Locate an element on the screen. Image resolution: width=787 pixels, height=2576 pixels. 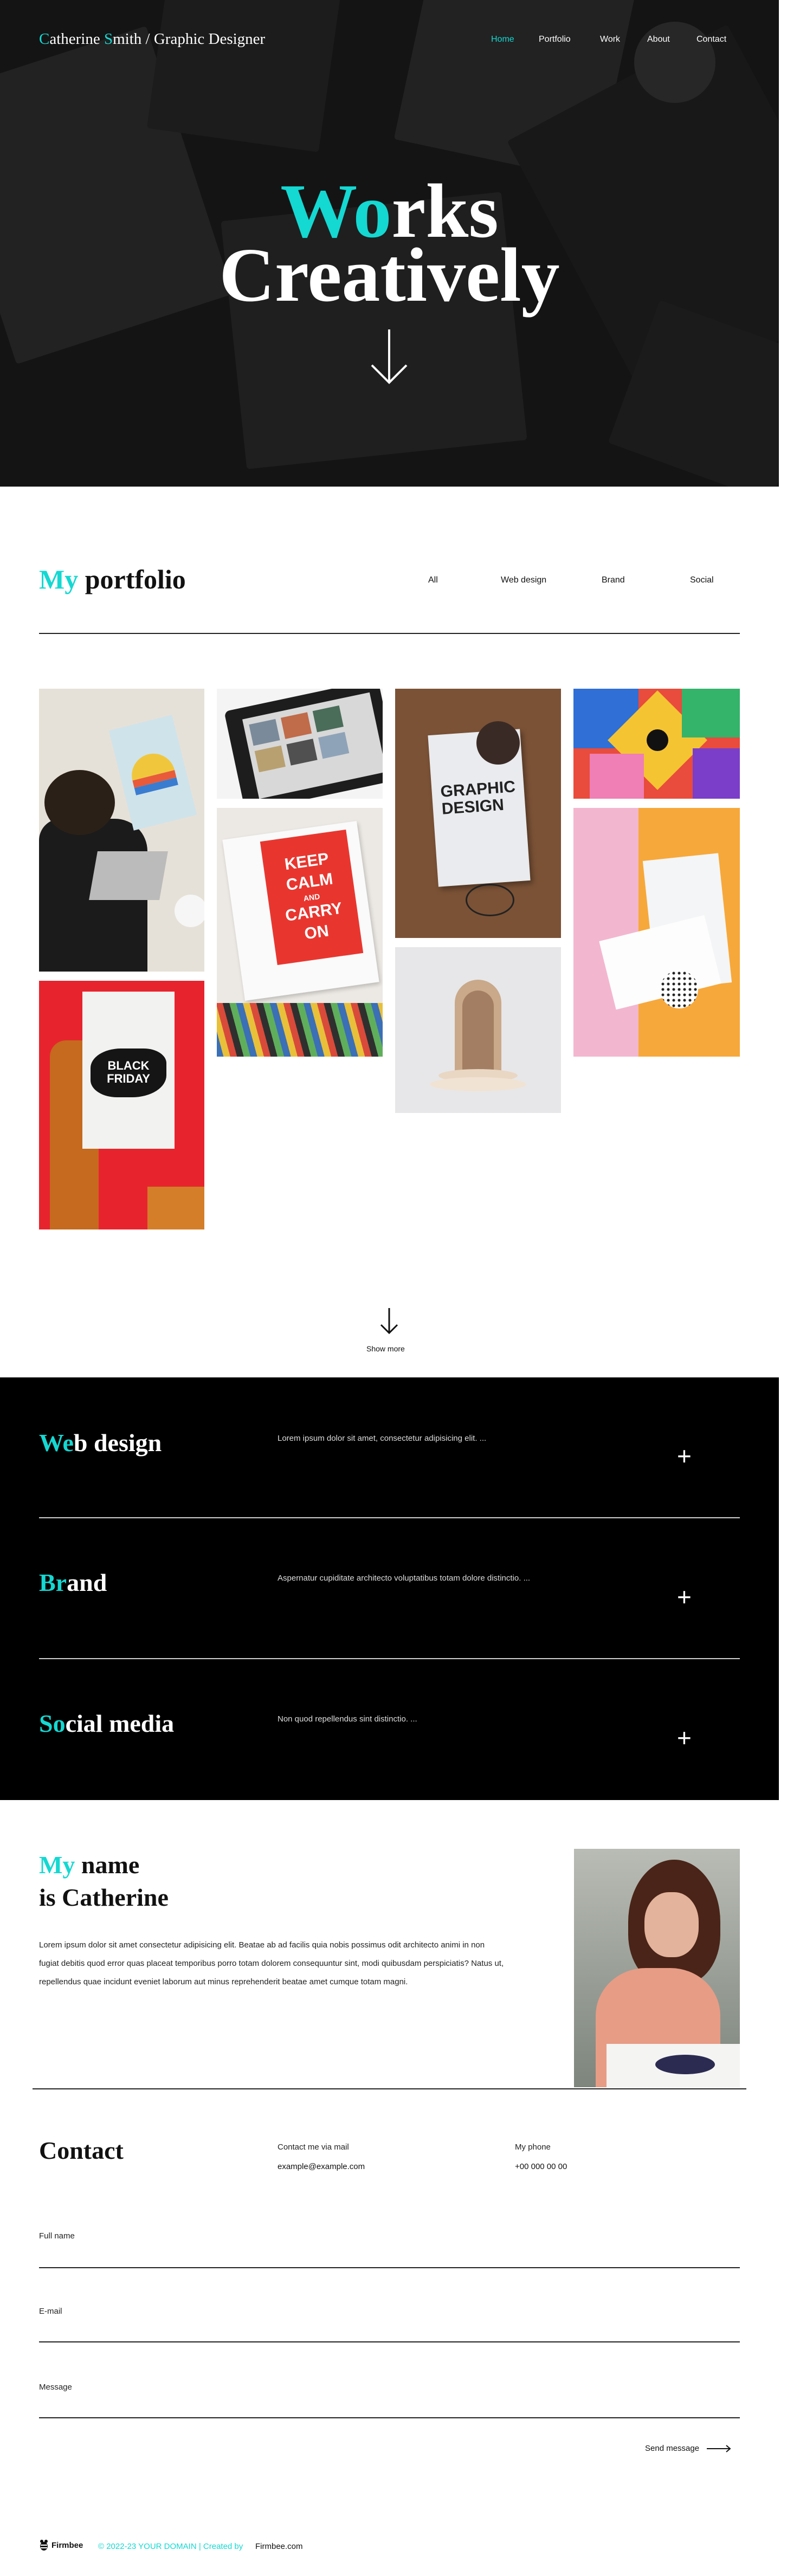
filter-all: All is located at coordinates (433, 580).